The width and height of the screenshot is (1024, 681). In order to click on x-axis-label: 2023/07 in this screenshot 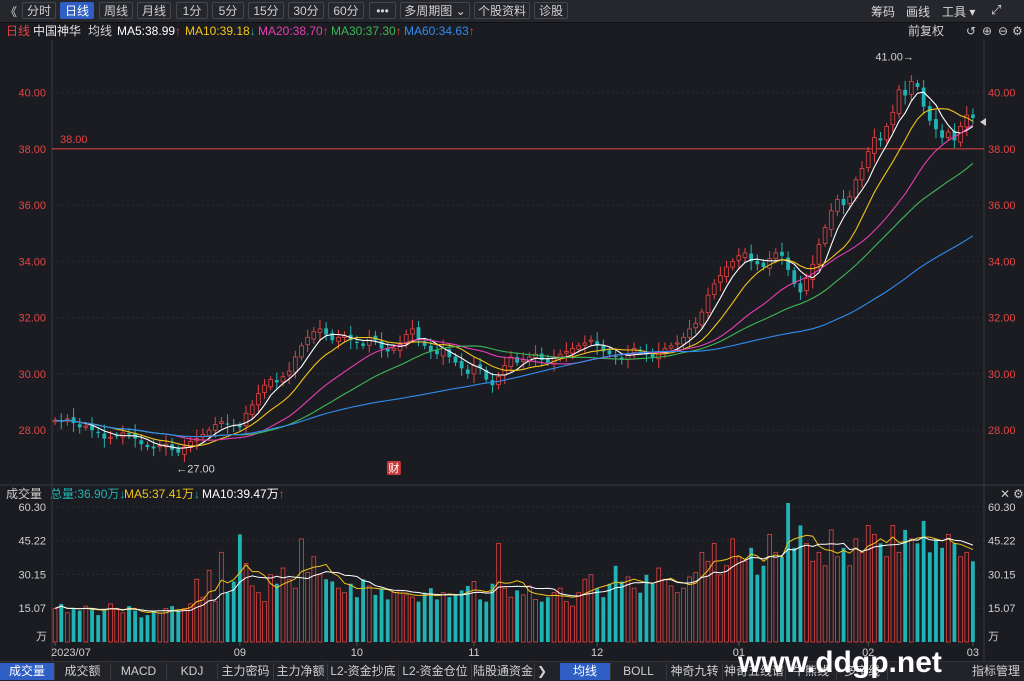, I will do `click(71, 653)`.